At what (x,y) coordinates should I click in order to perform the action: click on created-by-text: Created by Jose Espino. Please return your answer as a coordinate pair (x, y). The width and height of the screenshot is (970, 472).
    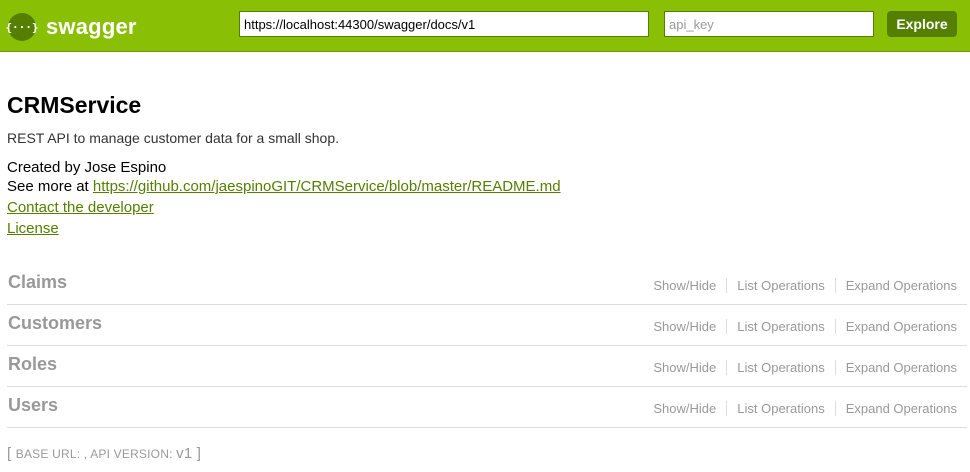
    Looking at the image, I should click on (87, 167).